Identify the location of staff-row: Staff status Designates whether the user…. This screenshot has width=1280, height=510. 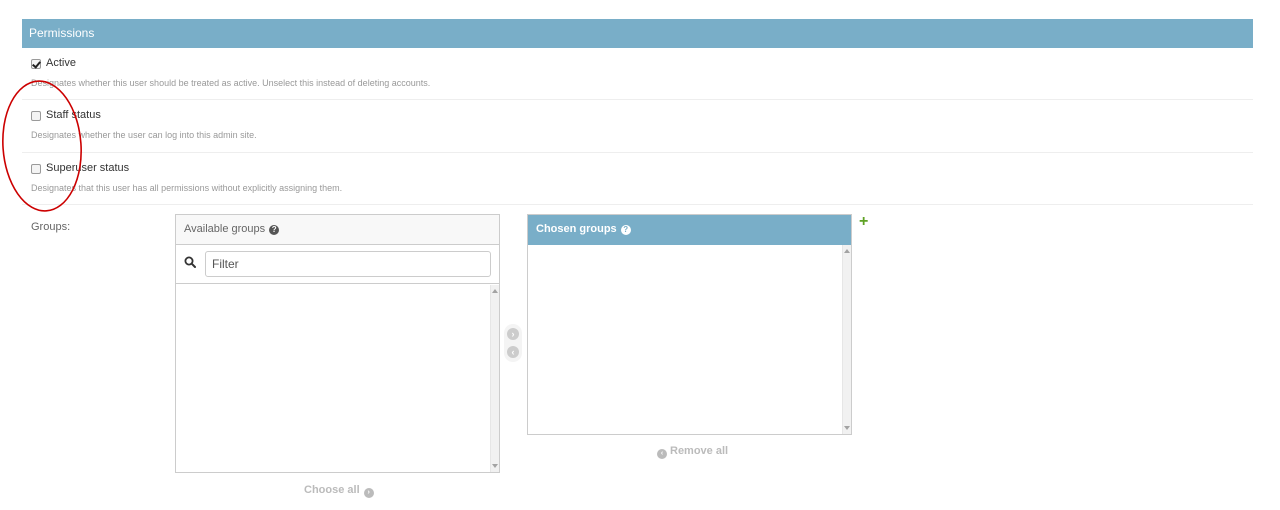
(637, 130).